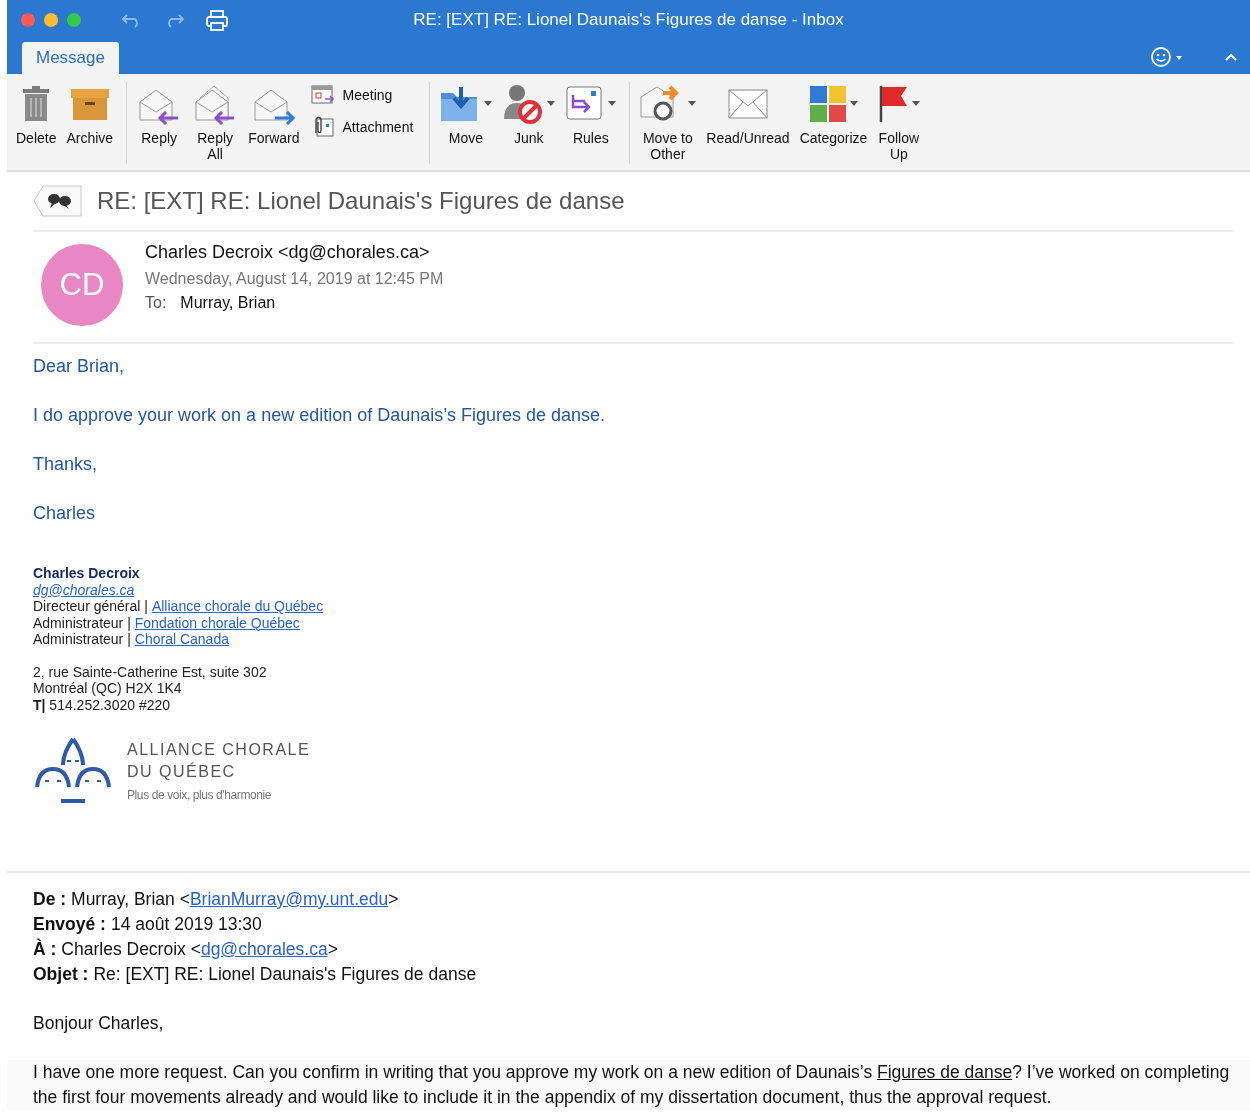 The width and height of the screenshot is (1250, 1115). I want to click on body-paragraph: I have one more request. Can you confirm in writing that you approve my work on a new edition of Daunais’s Figures de danse? I’ve worked on completing the first four movements already and would like to include it in the appendix of my dissertation document, thus the approval request., so click(628, 1085).